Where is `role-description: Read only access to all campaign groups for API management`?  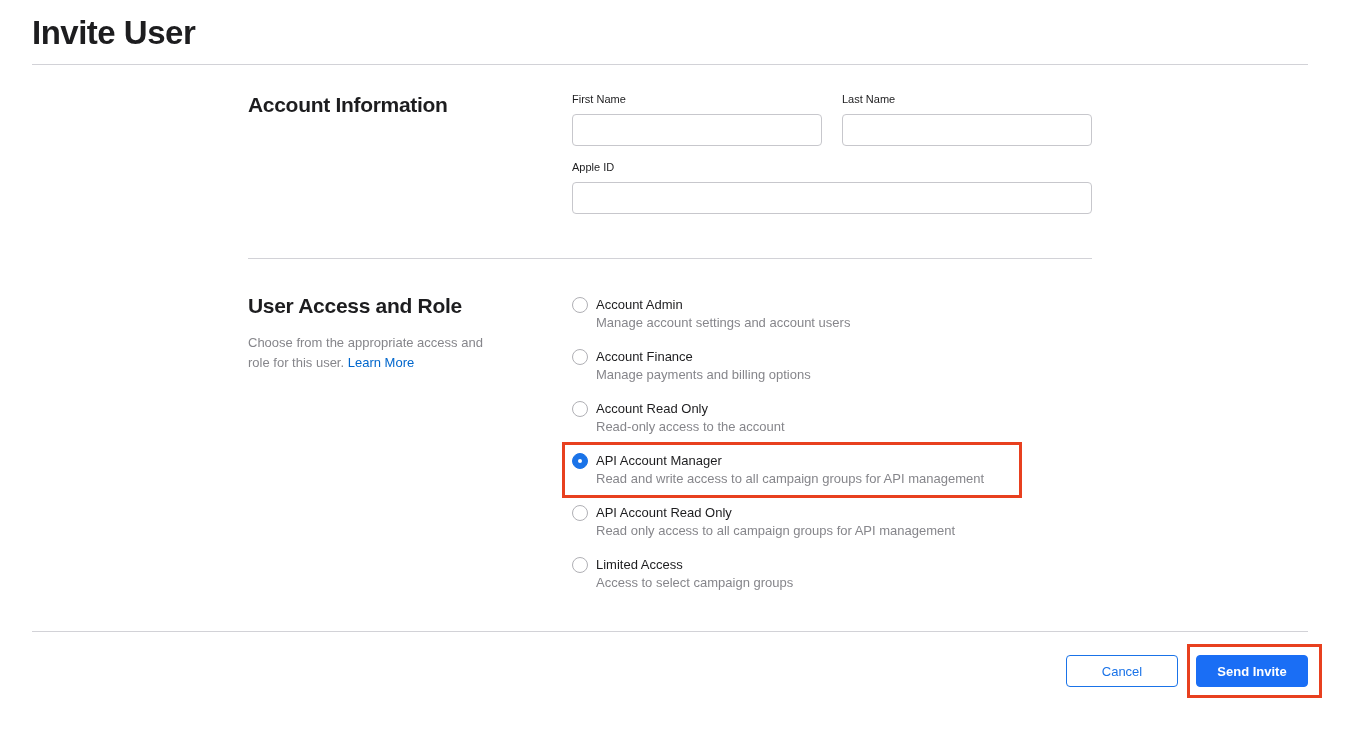 role-description: Read only access to all campaign groups for API management is located at coordinates (776, 531).